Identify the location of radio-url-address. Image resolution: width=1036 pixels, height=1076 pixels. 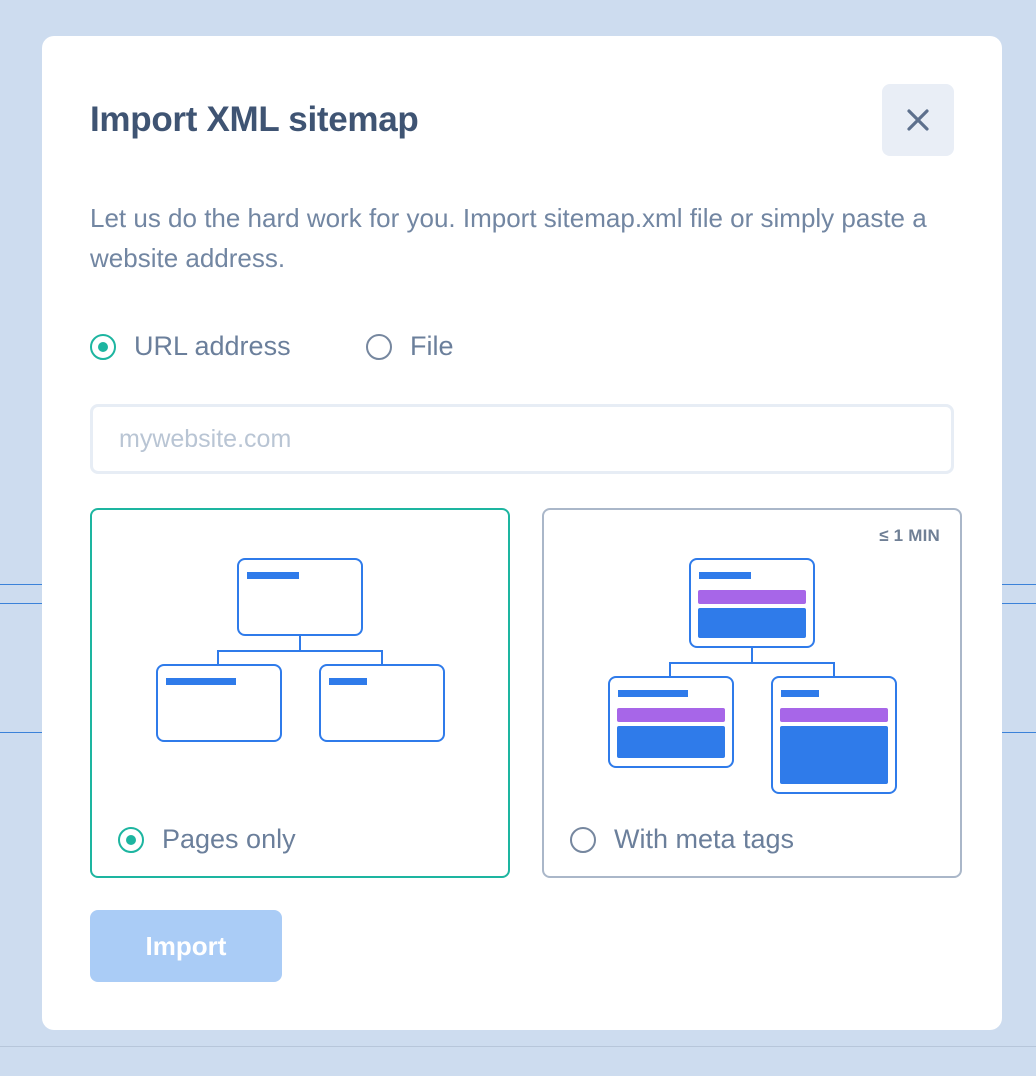
(103, 346).